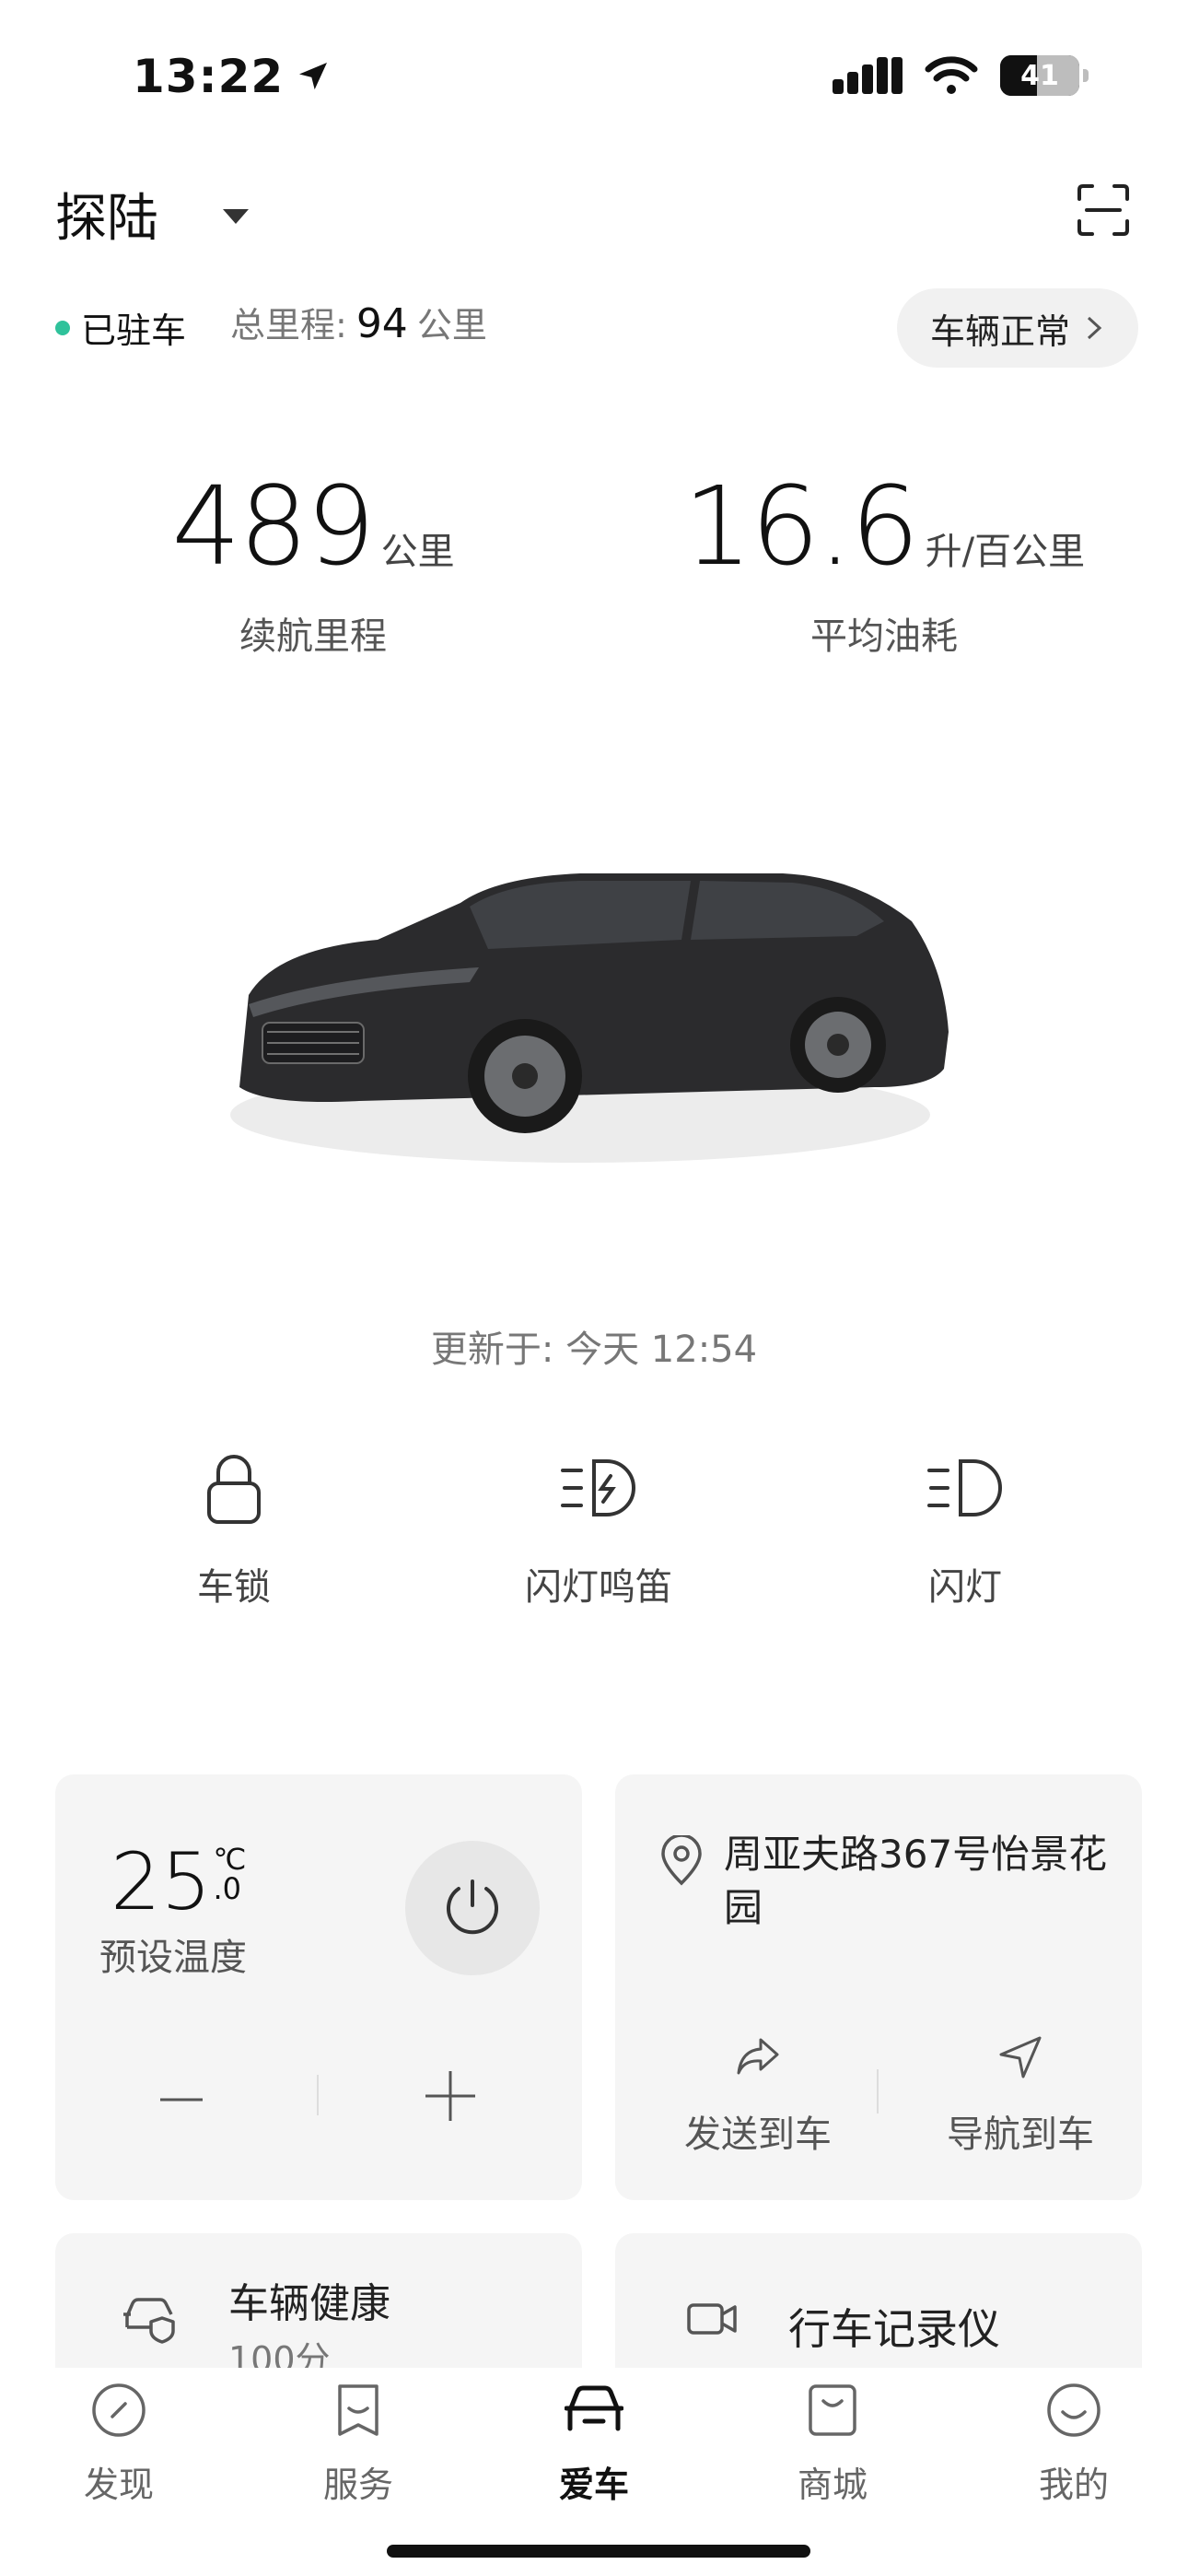  Describe the element at coordinates (916, 1881) in the screenshot. I see `vehicle-address: 周亚夫路367号怡景花园` at that location.